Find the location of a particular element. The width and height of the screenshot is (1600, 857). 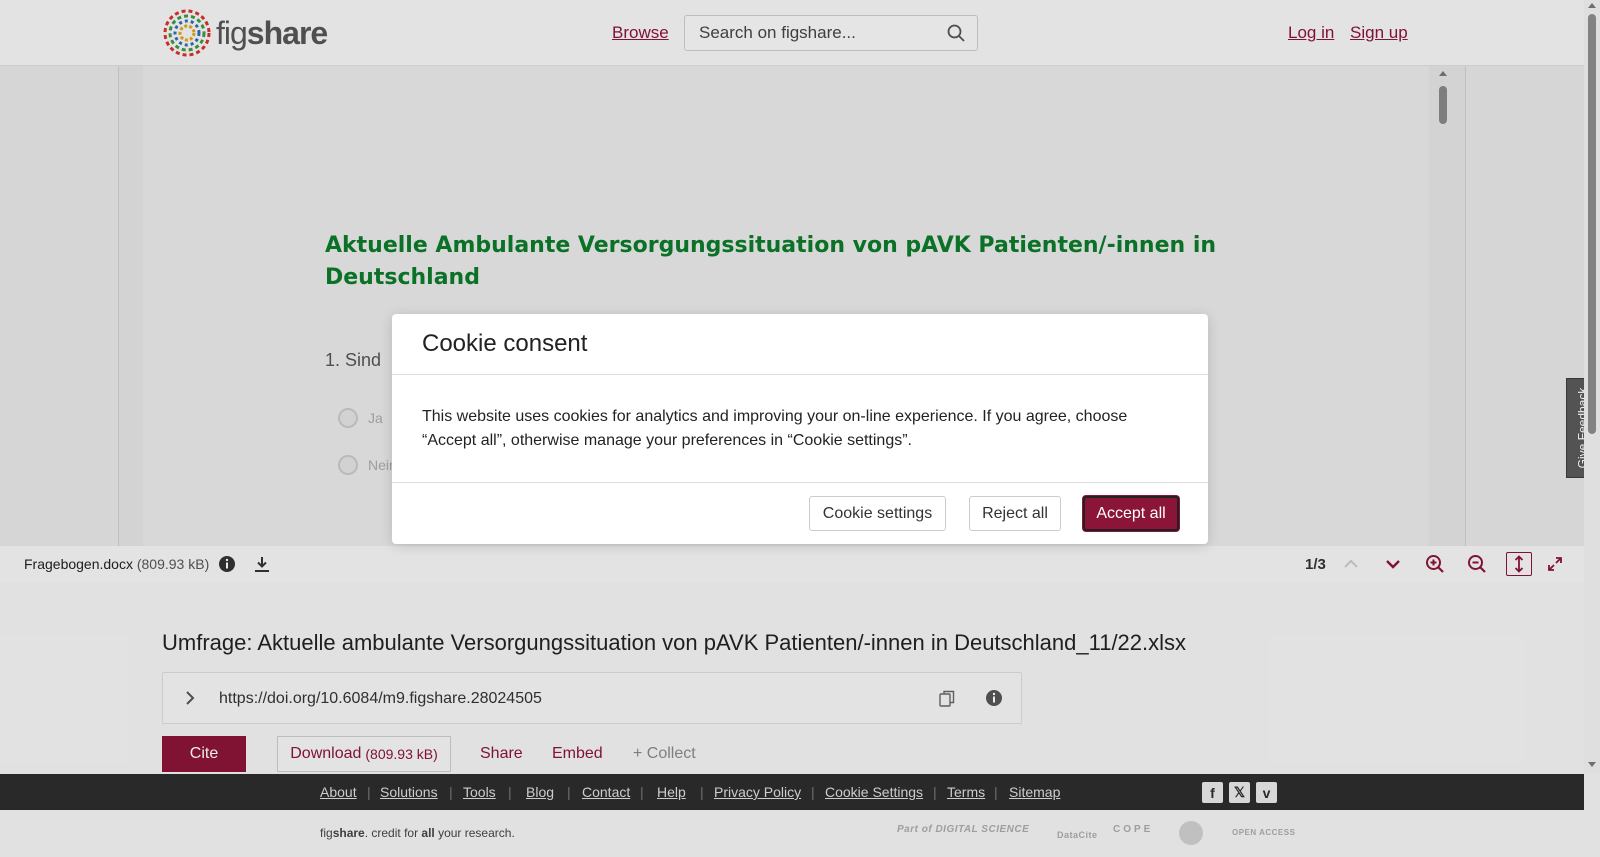

browse-link: Browse is located at coordinates (640, 33).